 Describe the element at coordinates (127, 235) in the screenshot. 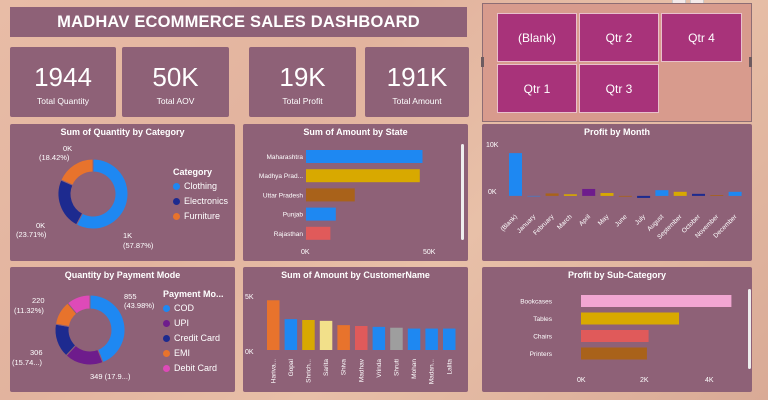

I see `donut-label: 1K` at that location.